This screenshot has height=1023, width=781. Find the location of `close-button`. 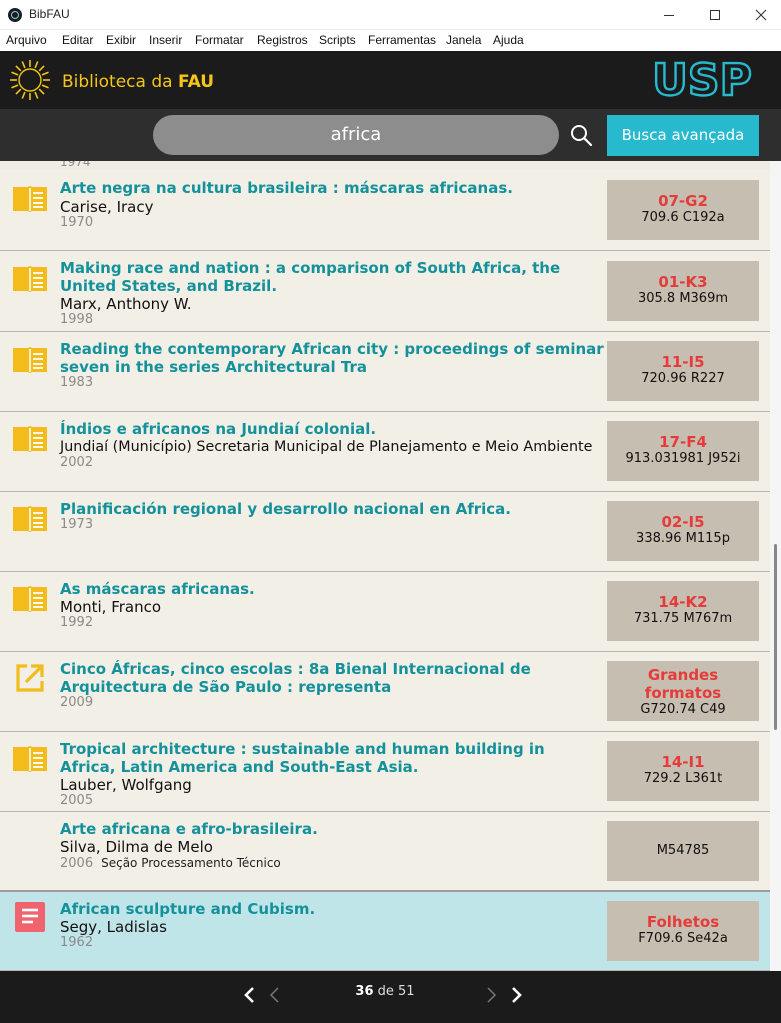

close-button is located at coordinates (759, 15).